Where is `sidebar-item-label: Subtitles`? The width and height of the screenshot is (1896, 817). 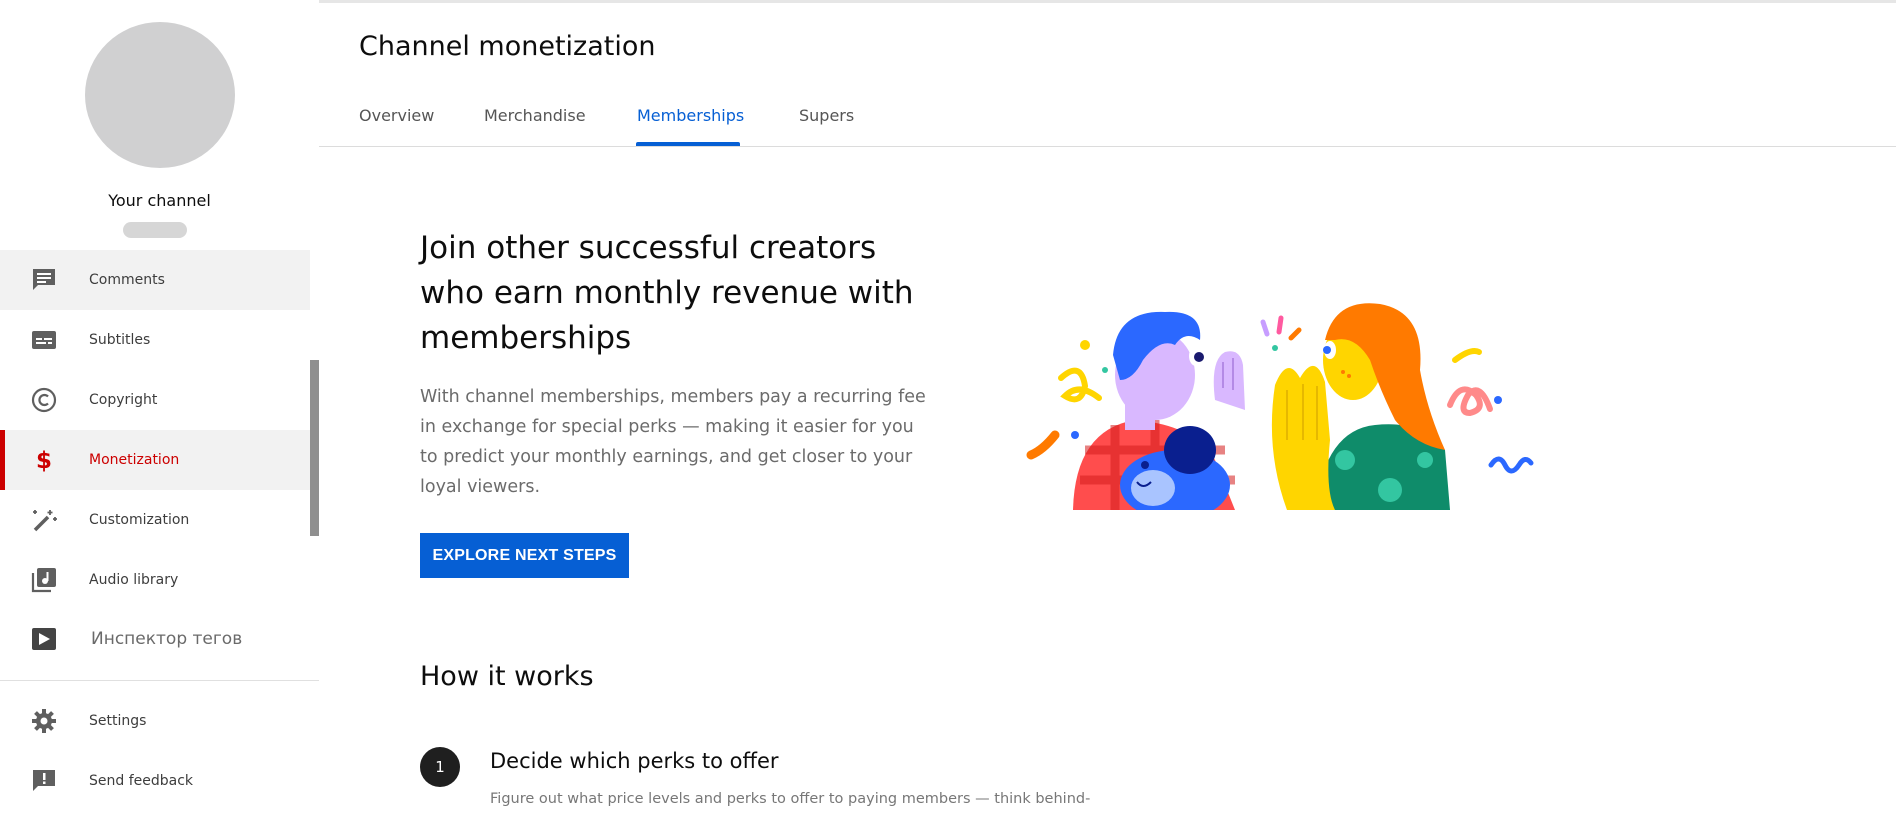 sidebar-item-label: Subtitles is located at coordinates (120, 340).